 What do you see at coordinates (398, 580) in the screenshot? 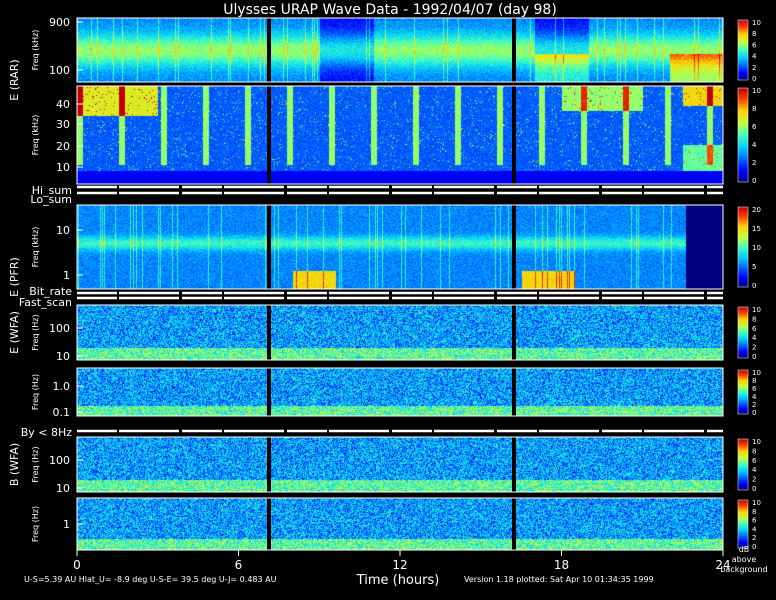
I see `x-axis-label: Time (hours)` at bounding box center [398, 580].